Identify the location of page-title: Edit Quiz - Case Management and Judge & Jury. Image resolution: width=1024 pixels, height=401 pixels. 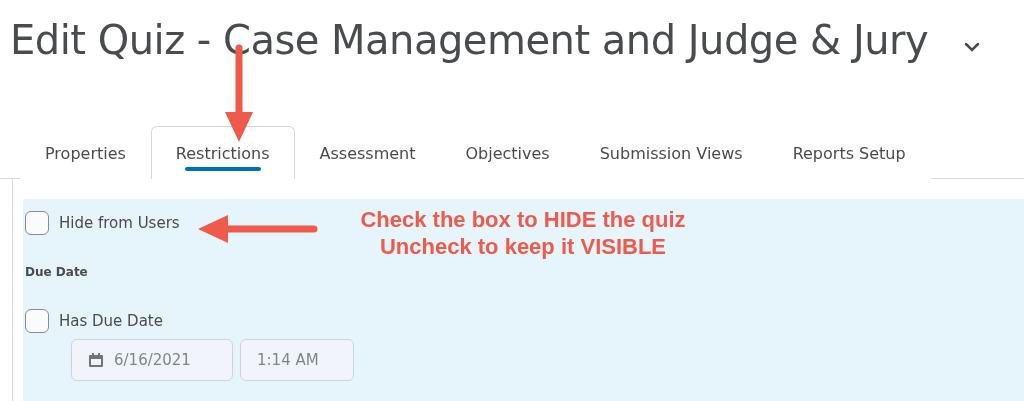
(469, 40).